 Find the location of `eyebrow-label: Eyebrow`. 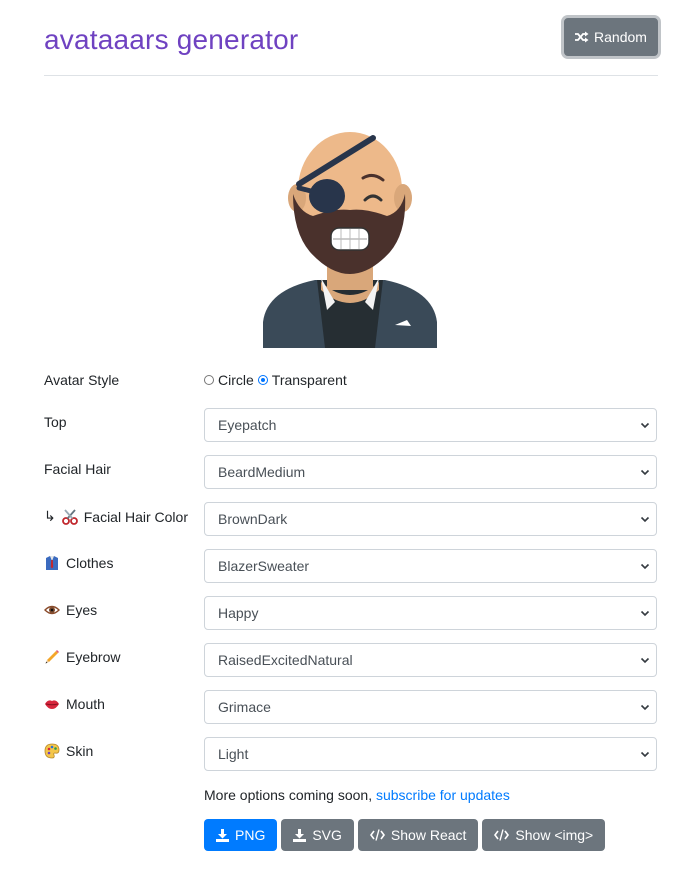

eyebrow-label: Eyebrow is located at coordinates (82, 657).